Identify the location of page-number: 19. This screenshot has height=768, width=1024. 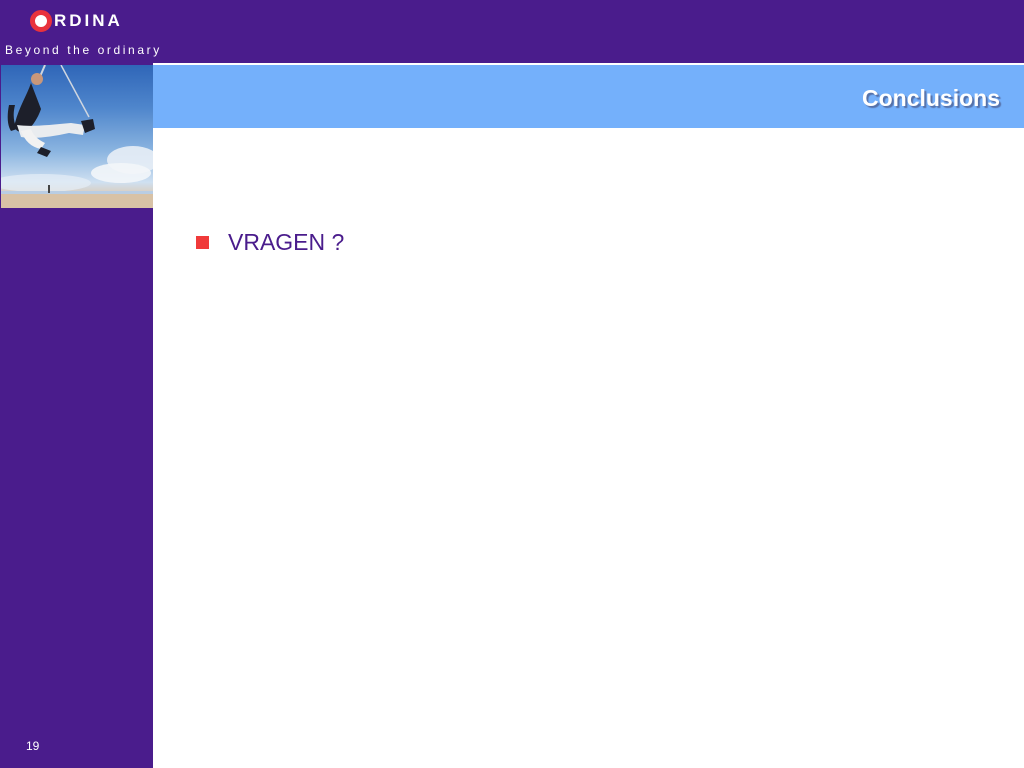
(33, 746).